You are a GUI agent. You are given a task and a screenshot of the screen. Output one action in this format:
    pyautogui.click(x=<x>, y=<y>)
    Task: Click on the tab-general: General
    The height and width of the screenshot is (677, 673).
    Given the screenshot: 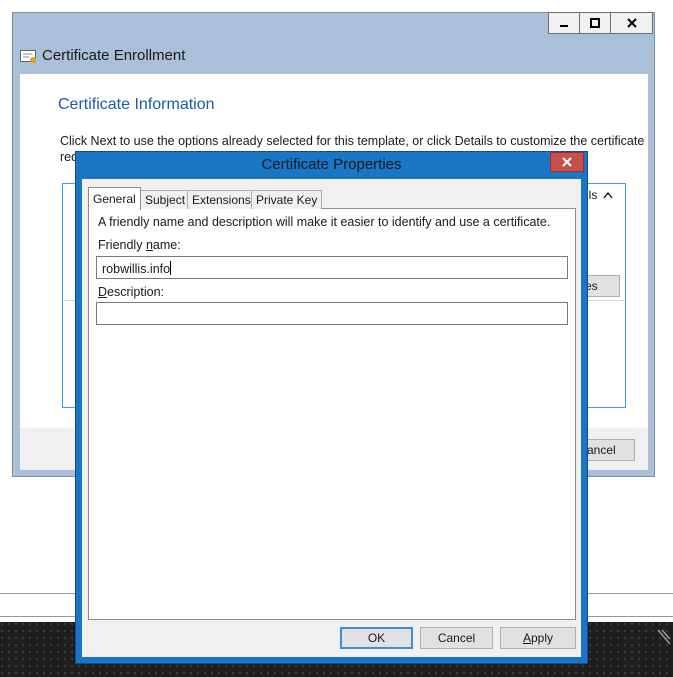 What is the action you would take?
    pyautogui.click(x=114, y=198)
    